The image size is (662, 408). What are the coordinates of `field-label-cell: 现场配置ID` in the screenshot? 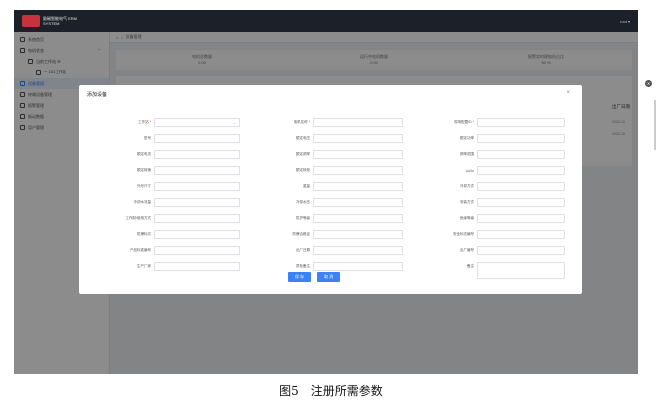 It's located at (441, 122).